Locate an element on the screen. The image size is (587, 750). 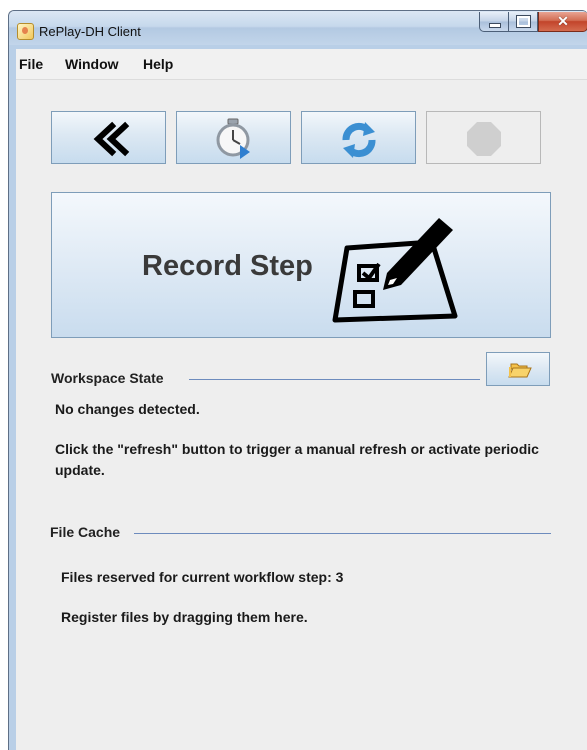
stop-octagon-icon is located at coordinates (484, 139).